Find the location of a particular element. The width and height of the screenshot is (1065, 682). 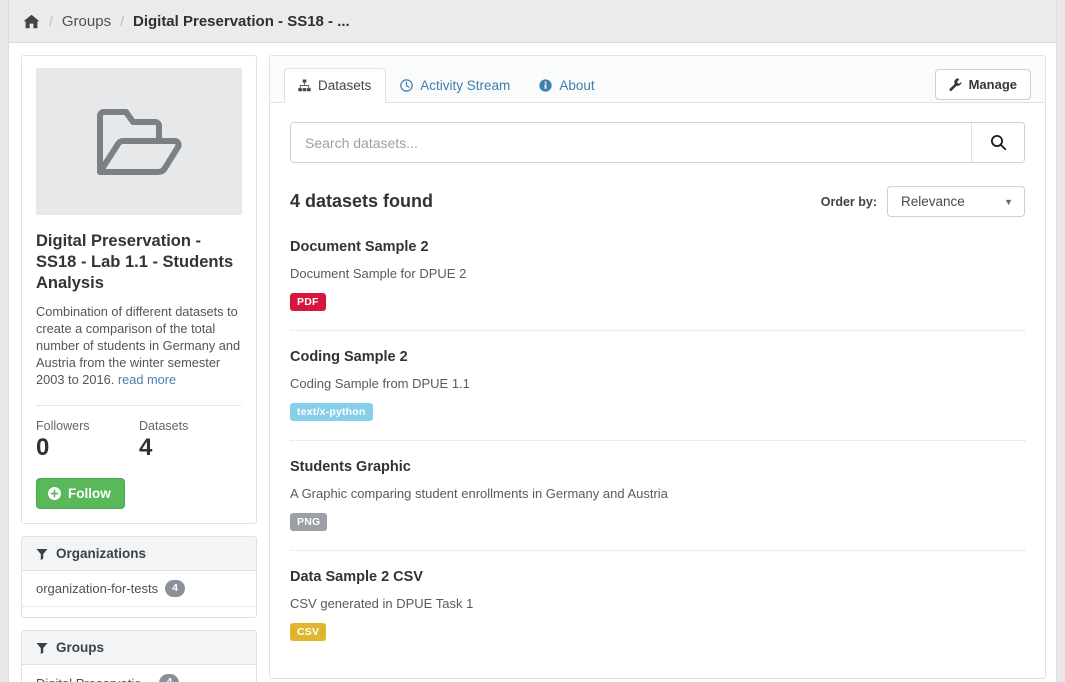

dataset-title: Data Sample 2 CSV is located at coordinates (657, 577).